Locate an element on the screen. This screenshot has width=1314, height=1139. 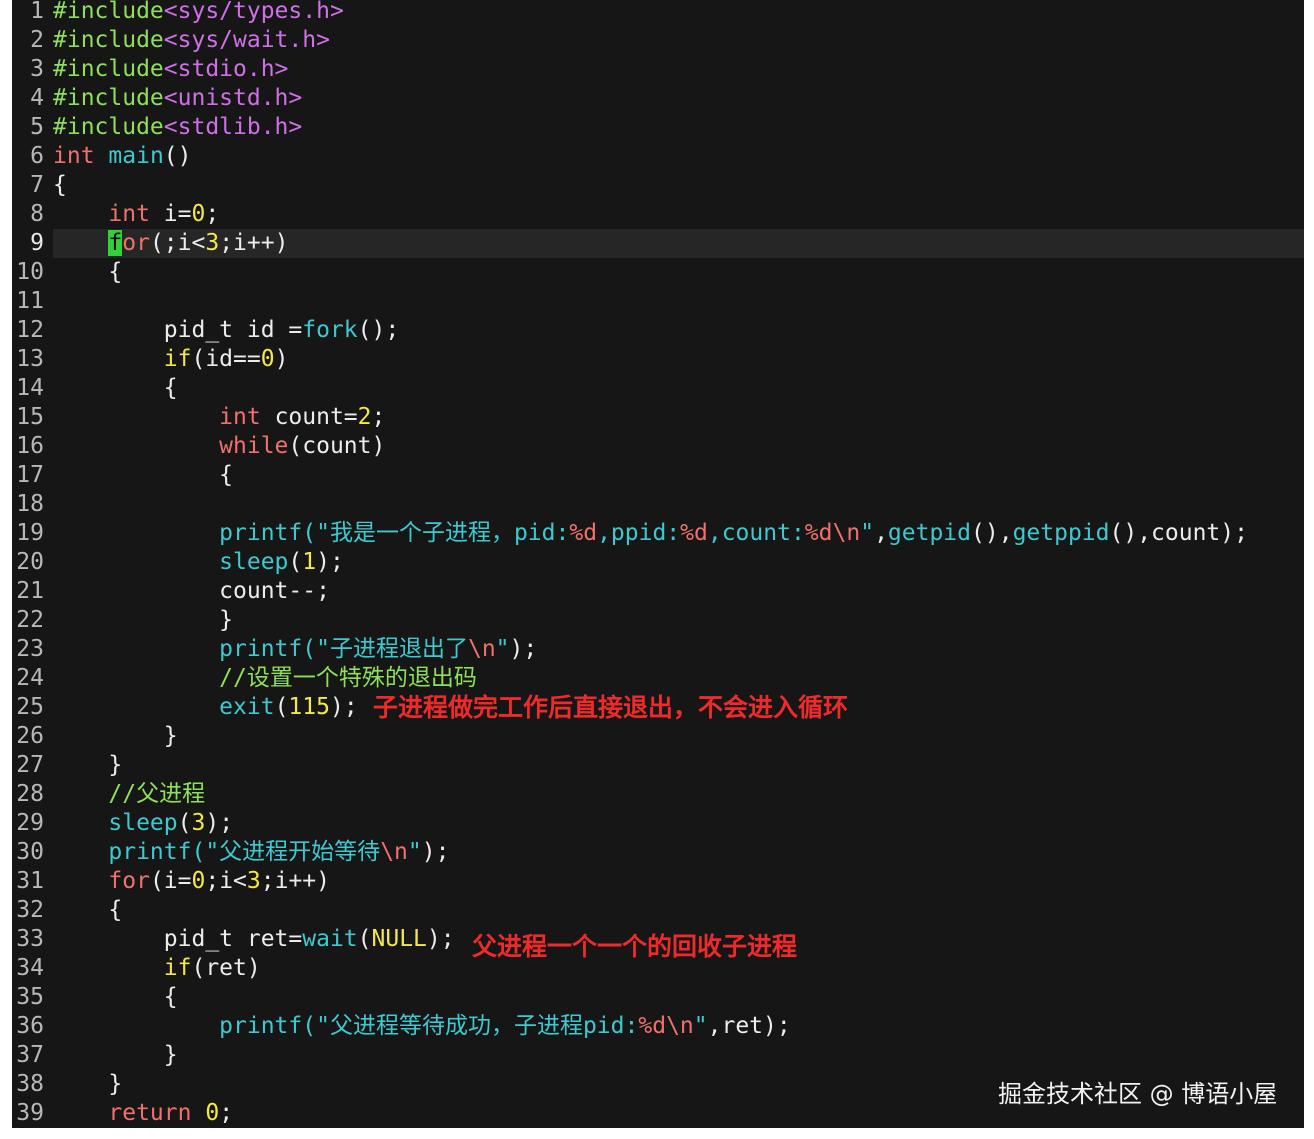
code-line: 23 printf("子进程退出了\n"); is located at coordinates (658, 649).